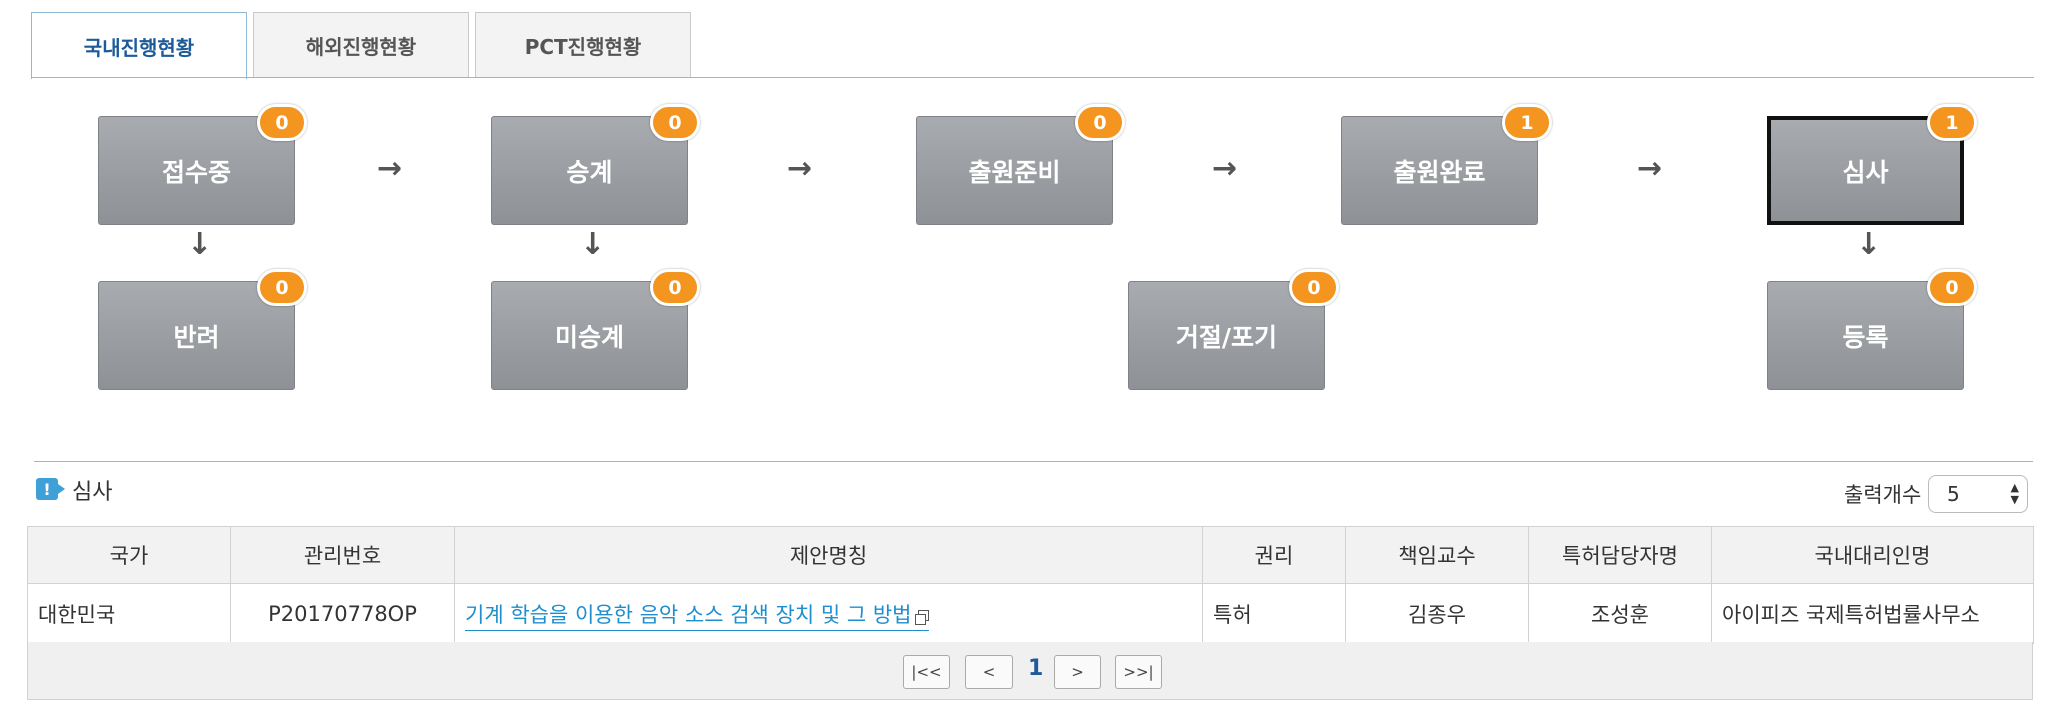 The image size is (2056, 718). What do you see at coordinates (1077, 672) in the screenshot?
I see `next-page-button: >` at bounding box center [1077, 672].